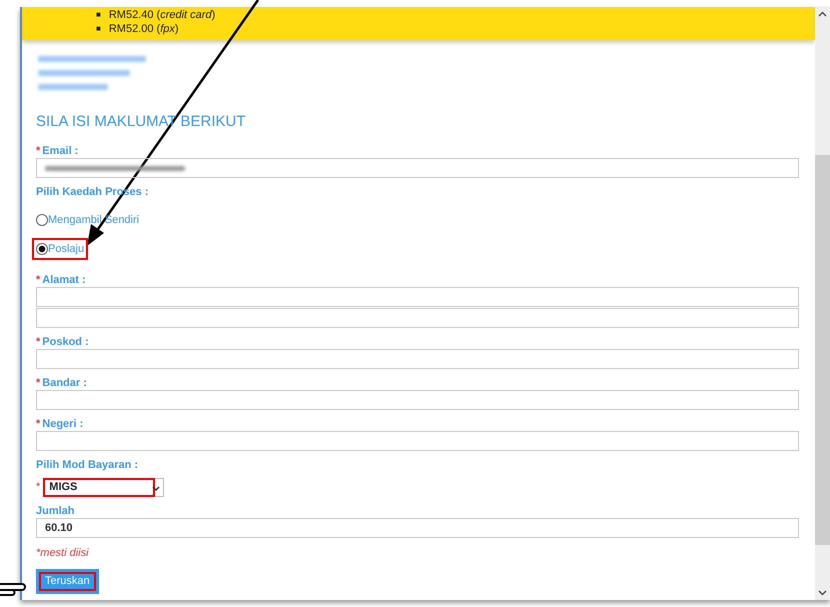 Image resolution: width=830 pixels, height=607 pixels. What do you see at coordinates (63, 424) in the screenshot?
I see `field-label: Negeri :` at bounding box center [63, 424].